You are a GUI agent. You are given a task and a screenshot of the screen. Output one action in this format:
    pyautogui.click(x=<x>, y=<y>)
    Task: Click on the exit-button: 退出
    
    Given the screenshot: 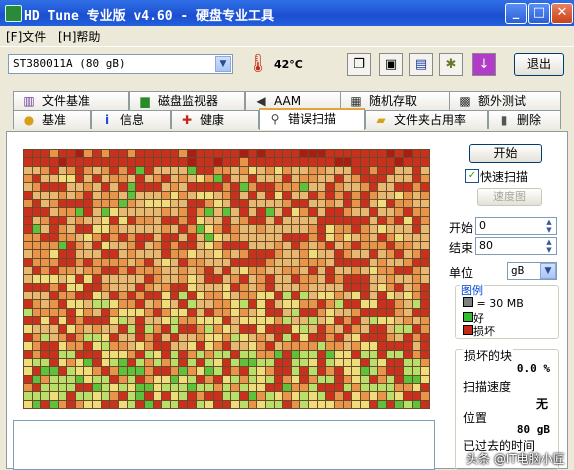 What is the action you would take?
    pyautogui.click(x=539, y=64)
    